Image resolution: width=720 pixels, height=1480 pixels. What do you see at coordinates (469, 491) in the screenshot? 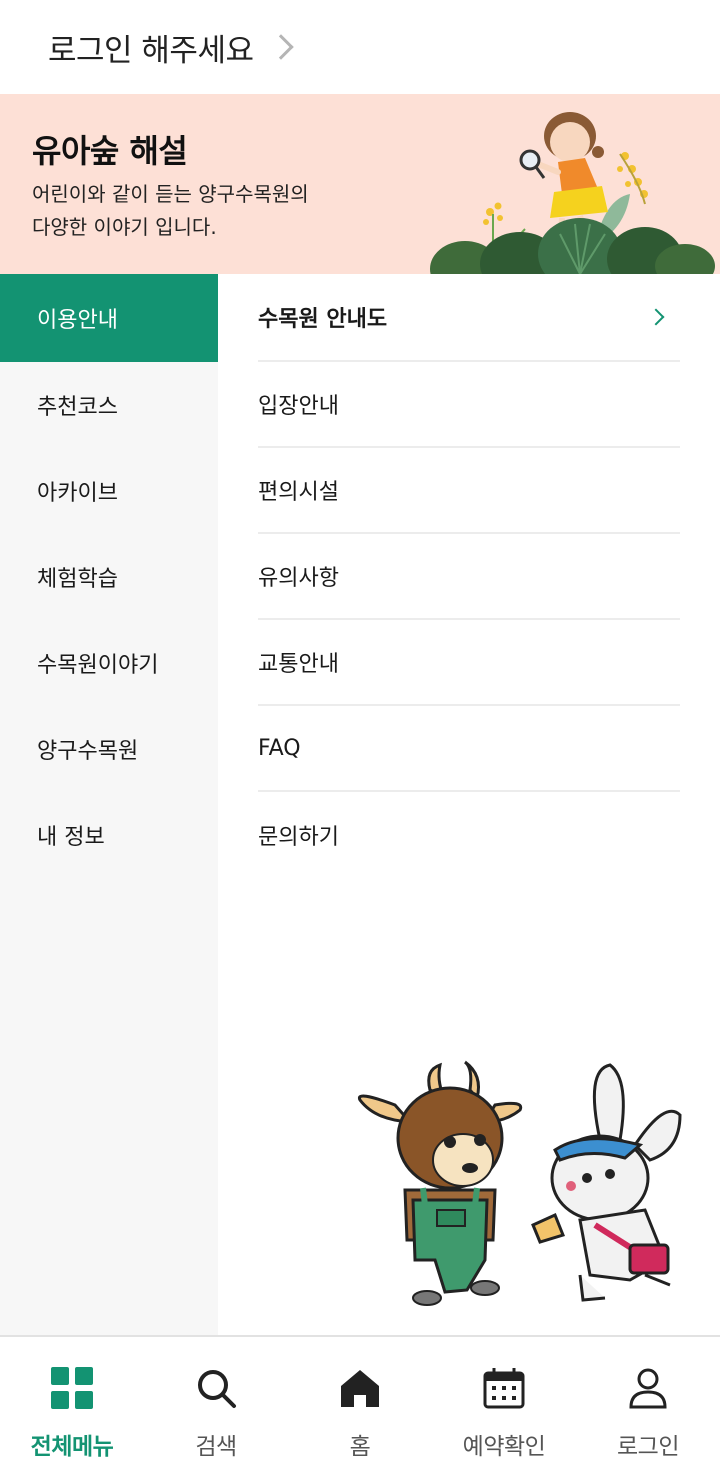
I see `submenu-item-facilities: 편의시설` at bounding box center [469, 491].